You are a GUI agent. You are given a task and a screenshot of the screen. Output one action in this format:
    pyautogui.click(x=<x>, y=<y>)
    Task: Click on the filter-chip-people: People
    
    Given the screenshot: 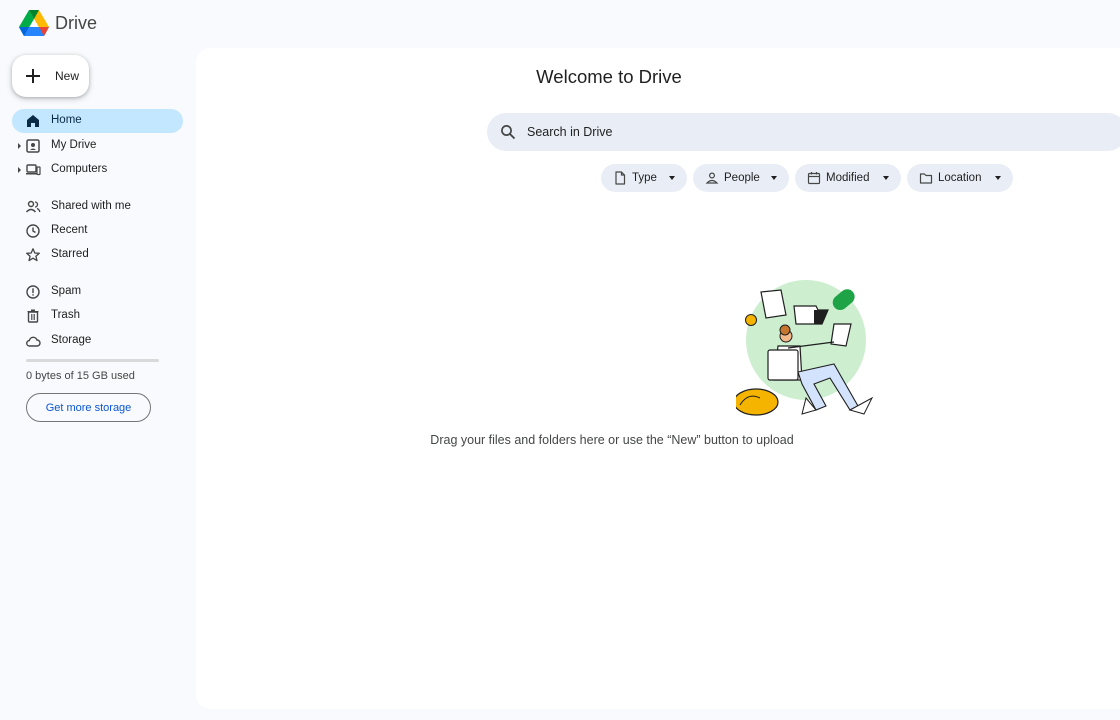 What is the action you would take?
    pyautogui.click(x=741, y=178)
    